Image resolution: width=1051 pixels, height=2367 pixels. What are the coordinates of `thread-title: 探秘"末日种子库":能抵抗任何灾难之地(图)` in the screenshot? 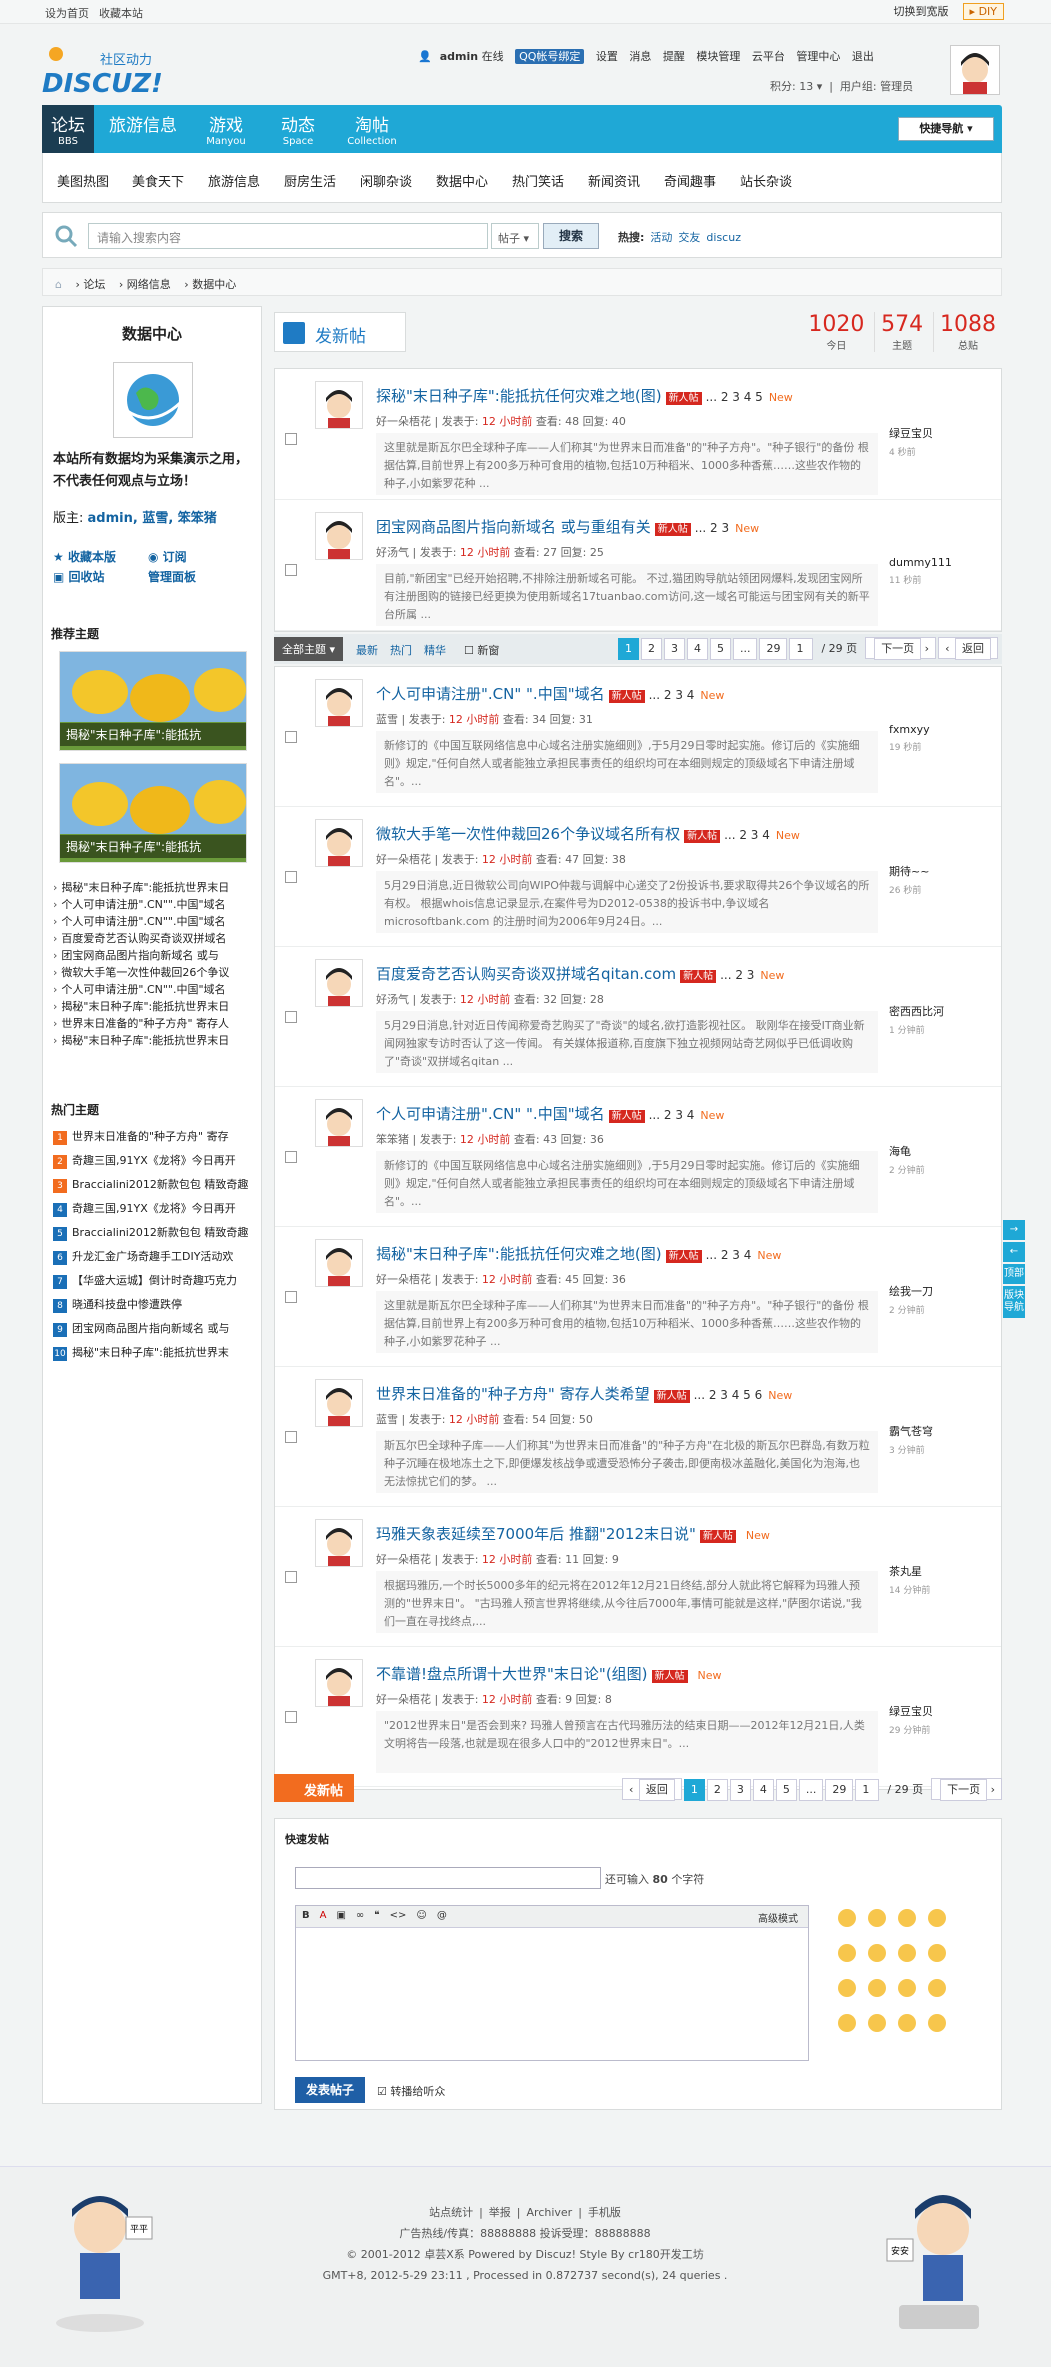 It's located at (519, 396).